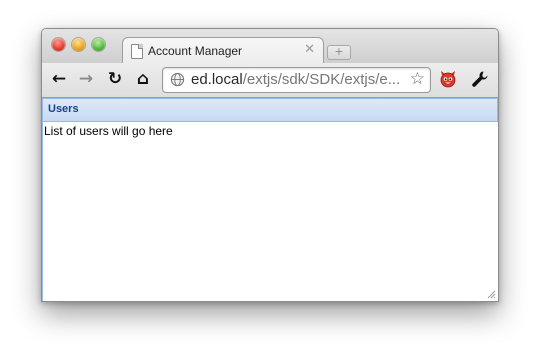 The image size is (538, 352). What do you see at coordinates (86, 79) in the screenshot?
I see `forward-button: →` at bounding box center [86, 79].